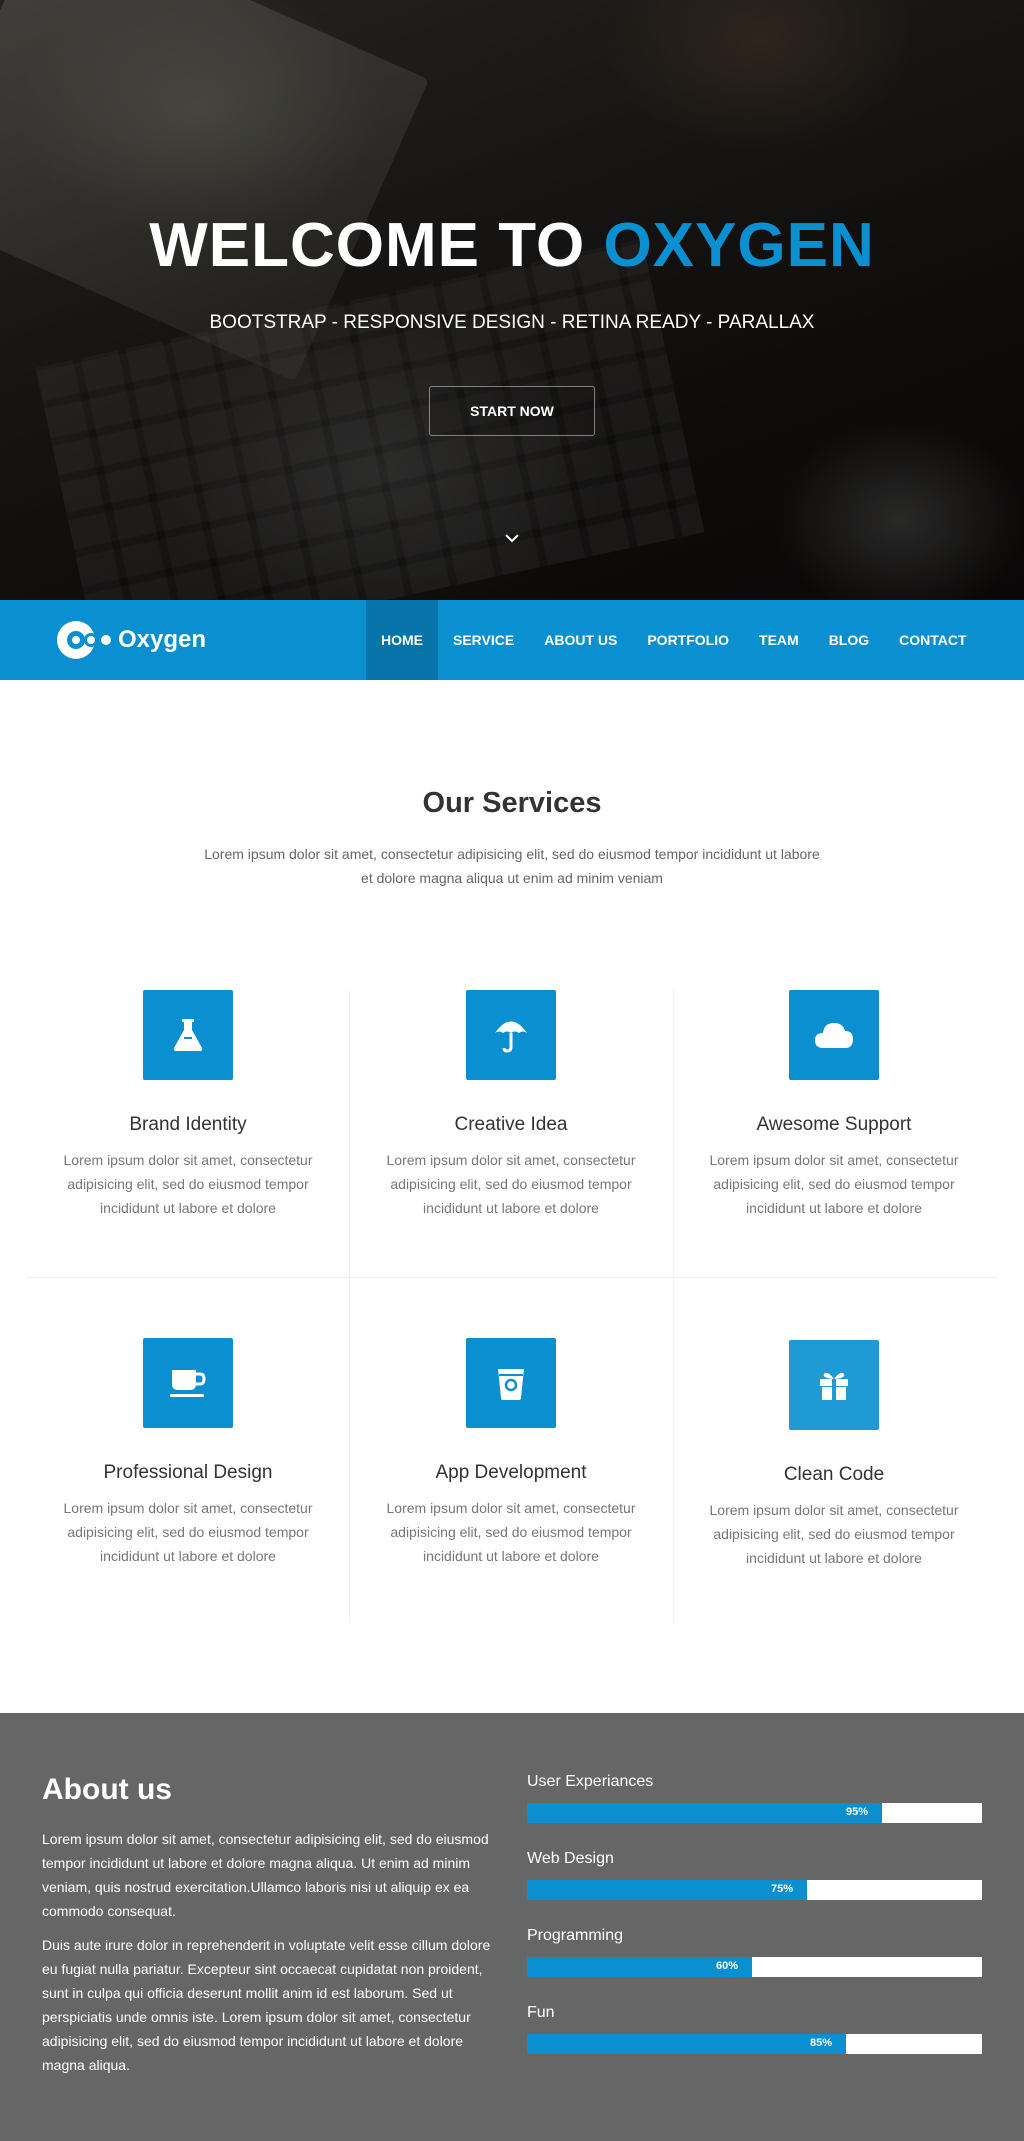  I want to click on service-title: Brand Identity, so click(188, 1124).